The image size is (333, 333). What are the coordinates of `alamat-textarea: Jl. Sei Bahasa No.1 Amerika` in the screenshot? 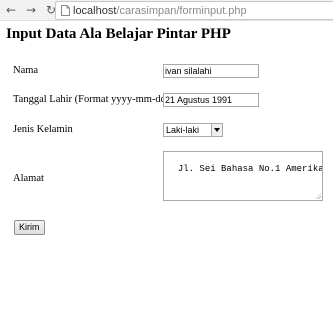 It's located at (243, 176).